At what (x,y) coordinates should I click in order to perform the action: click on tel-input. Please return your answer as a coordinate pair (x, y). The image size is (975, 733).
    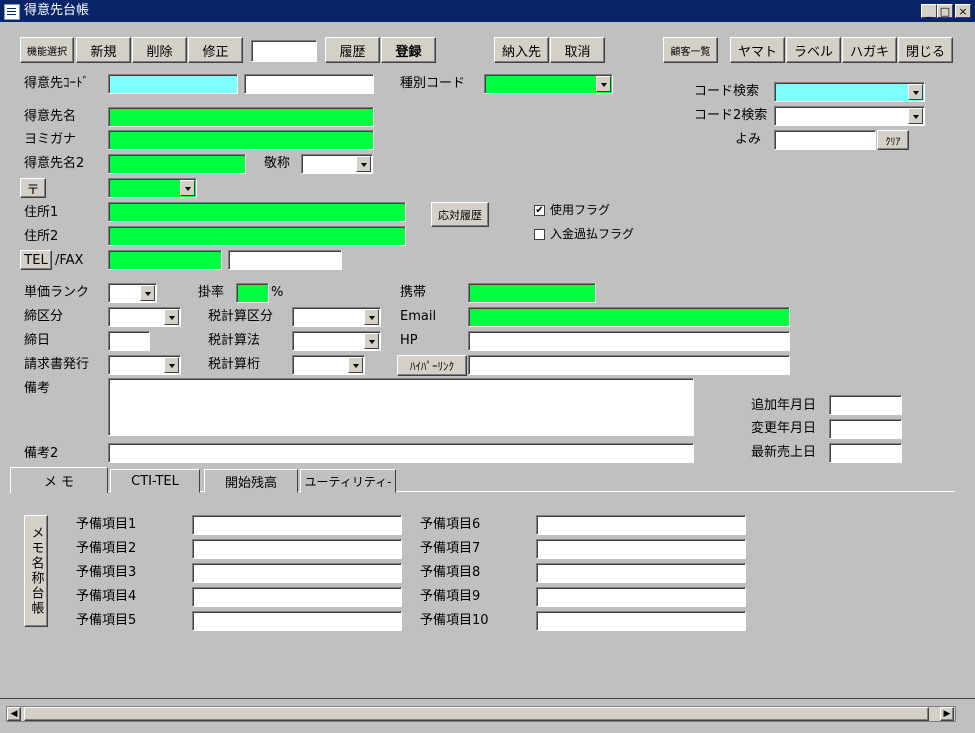
    Looking at the image, I should click on (165, 260).